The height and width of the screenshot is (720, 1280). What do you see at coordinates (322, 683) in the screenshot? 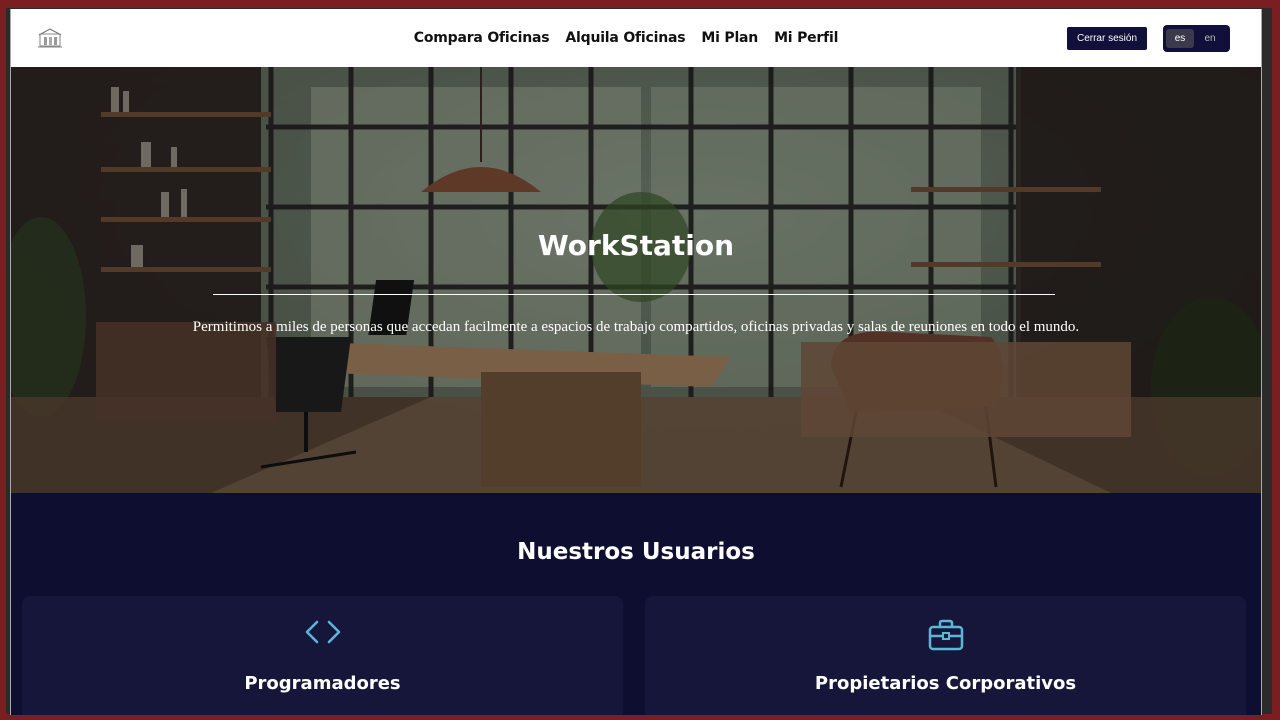
I see `user-card-title: Programadores` at bounding box center [322, 683].